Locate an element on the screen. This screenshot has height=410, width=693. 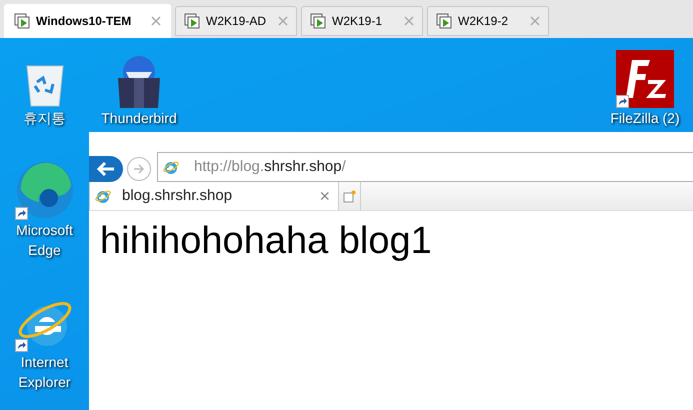
filezilla-logo-icon is located at coordinates (645, 79).